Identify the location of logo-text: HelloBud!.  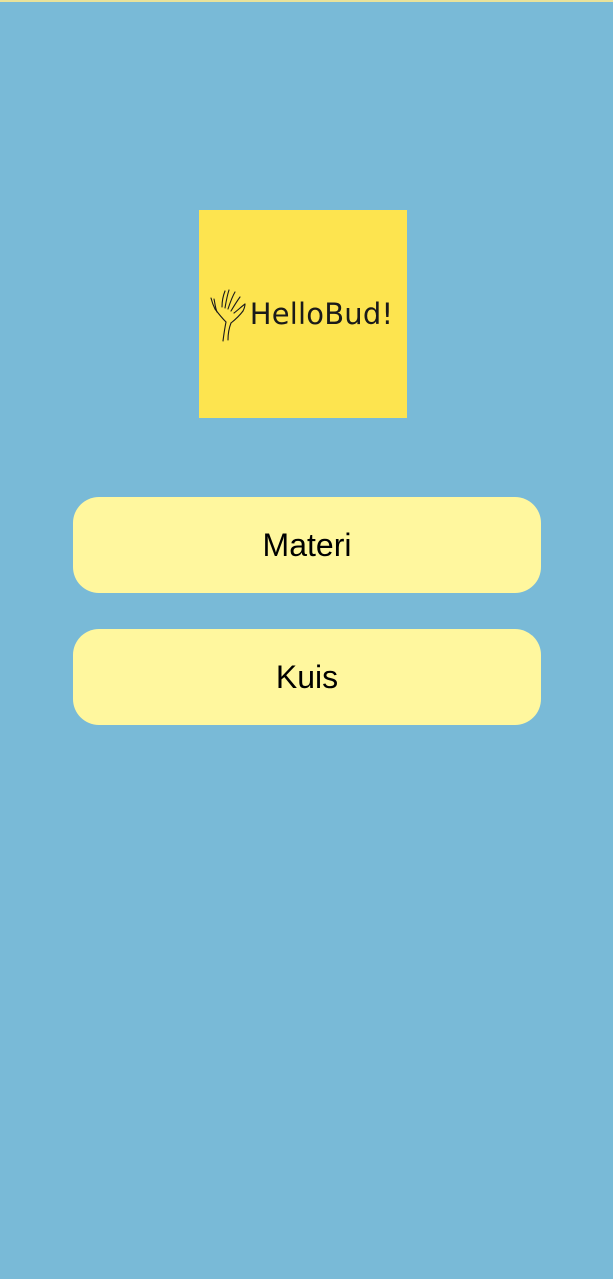
(321, 313).